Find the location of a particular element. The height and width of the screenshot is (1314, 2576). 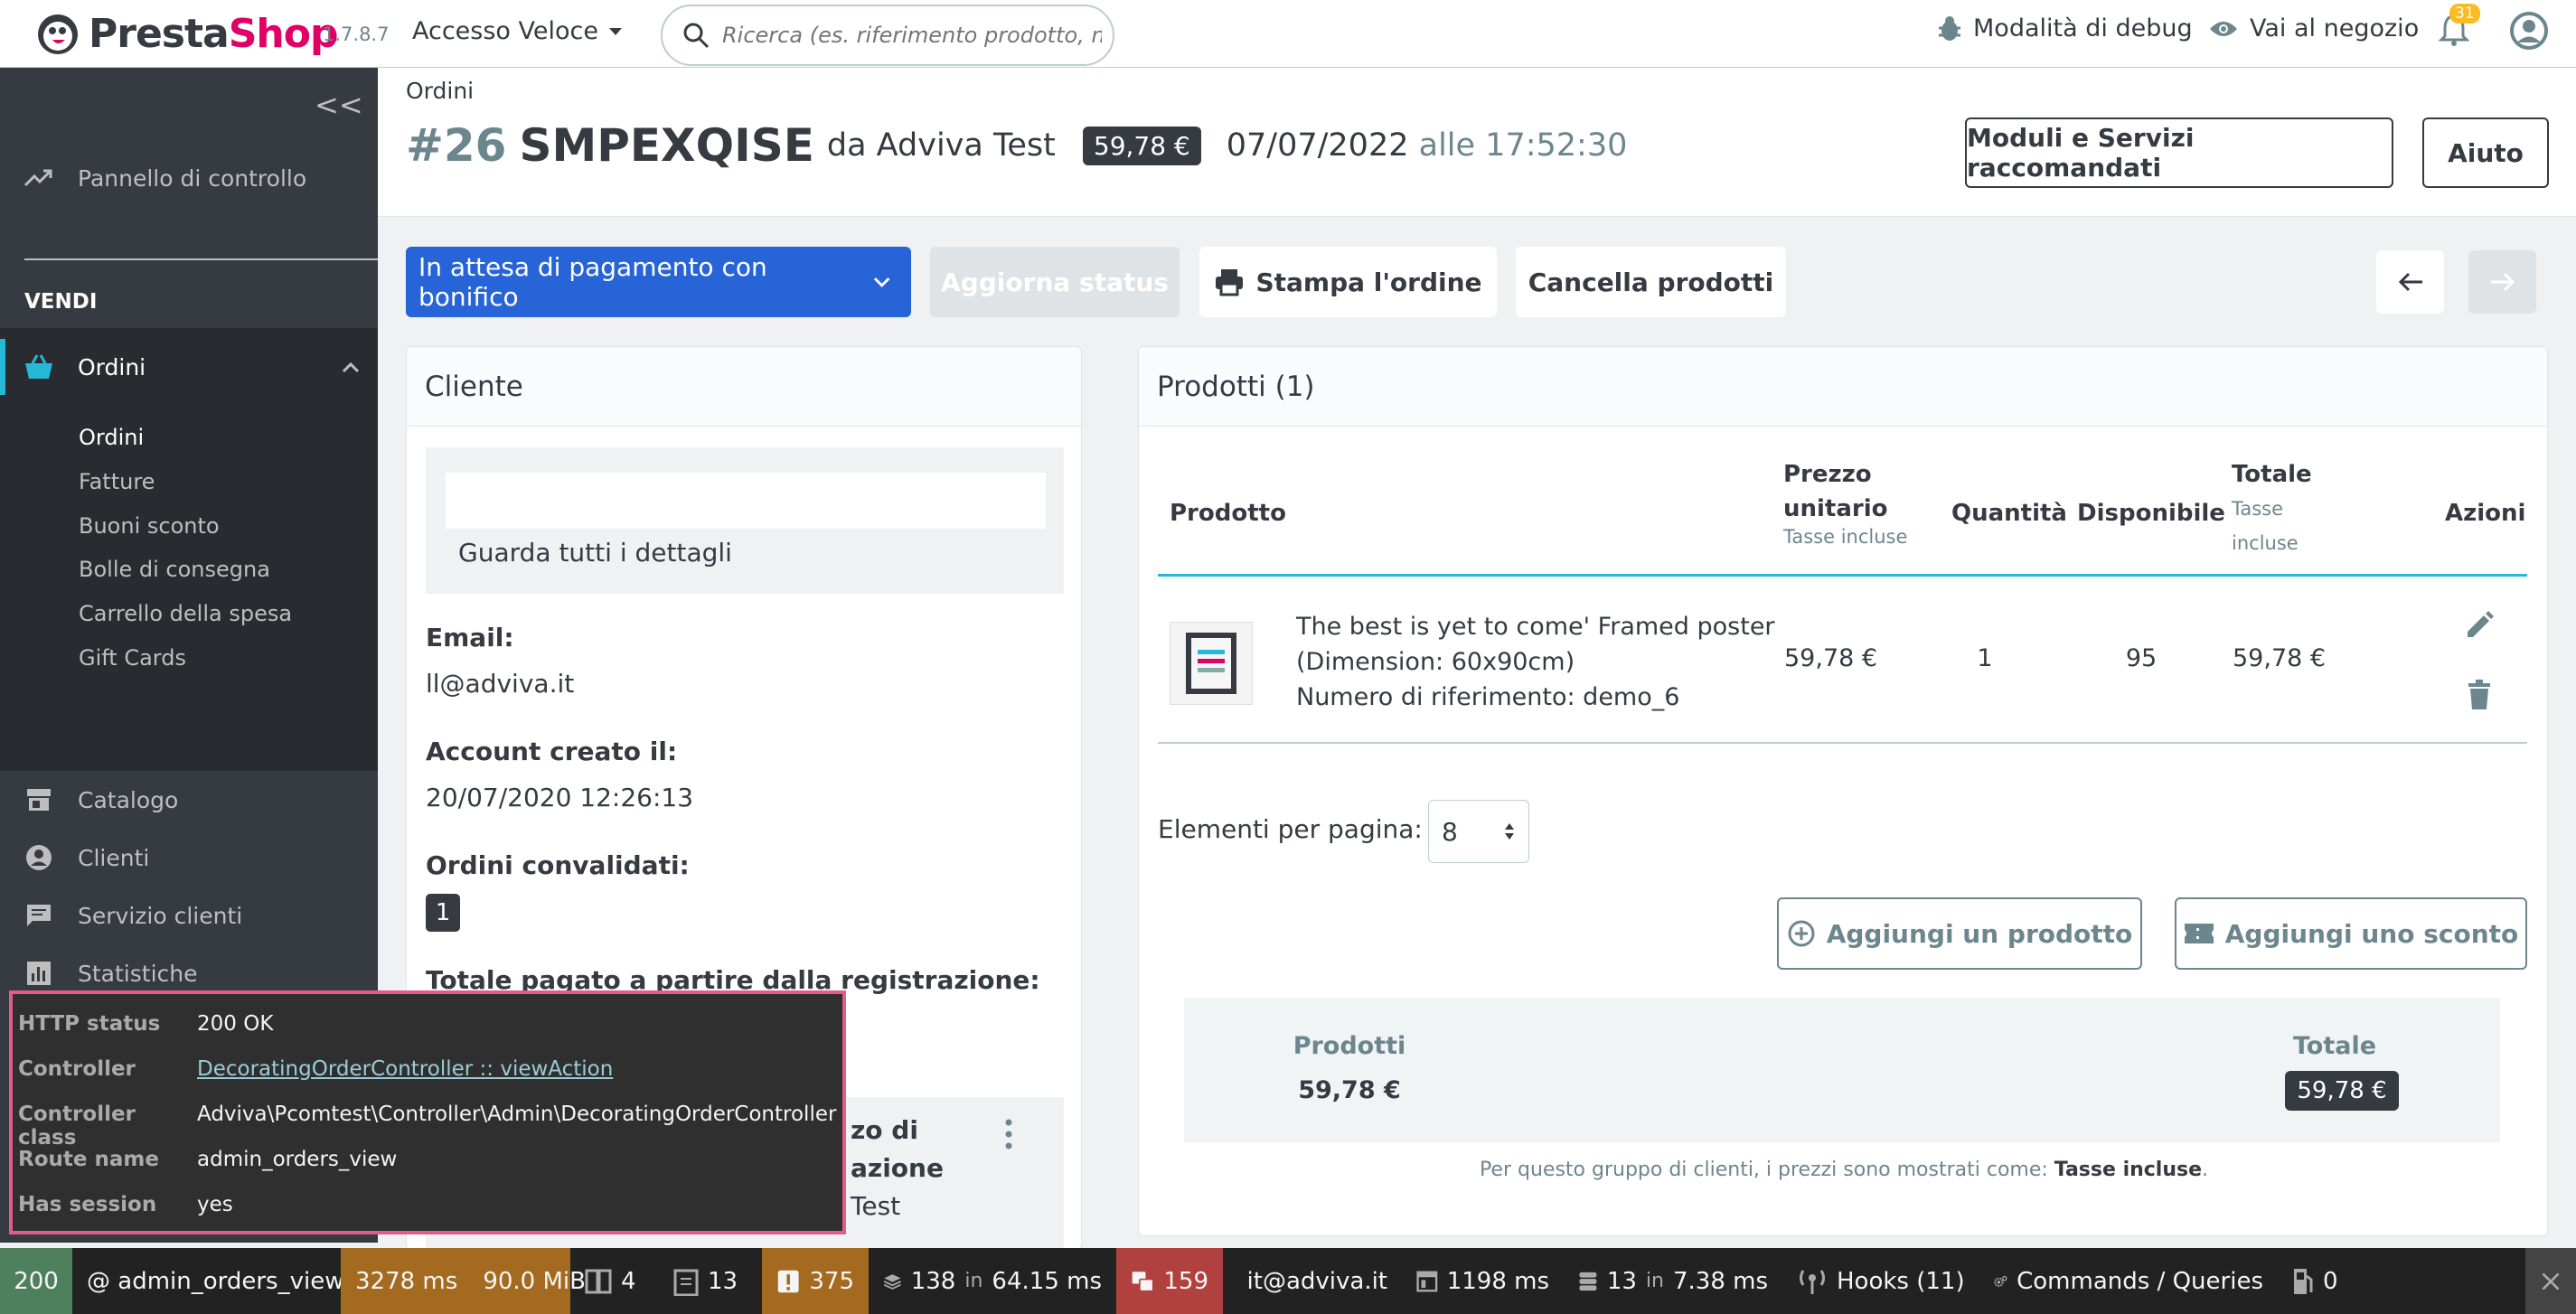

sidebar-item-stats: Statistiche is located at coordinates (189, 974).